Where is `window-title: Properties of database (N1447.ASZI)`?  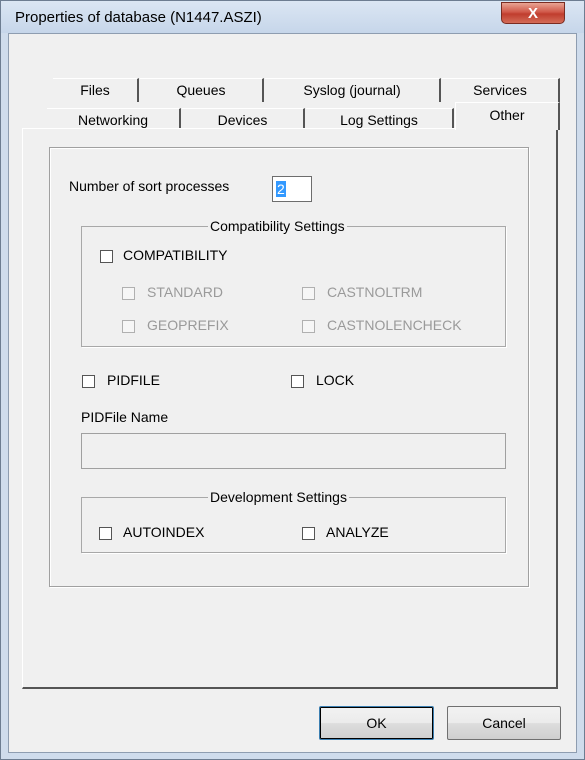 window-title: Properties of database (N1447.ASZI) is located at coordinates (138, 17).